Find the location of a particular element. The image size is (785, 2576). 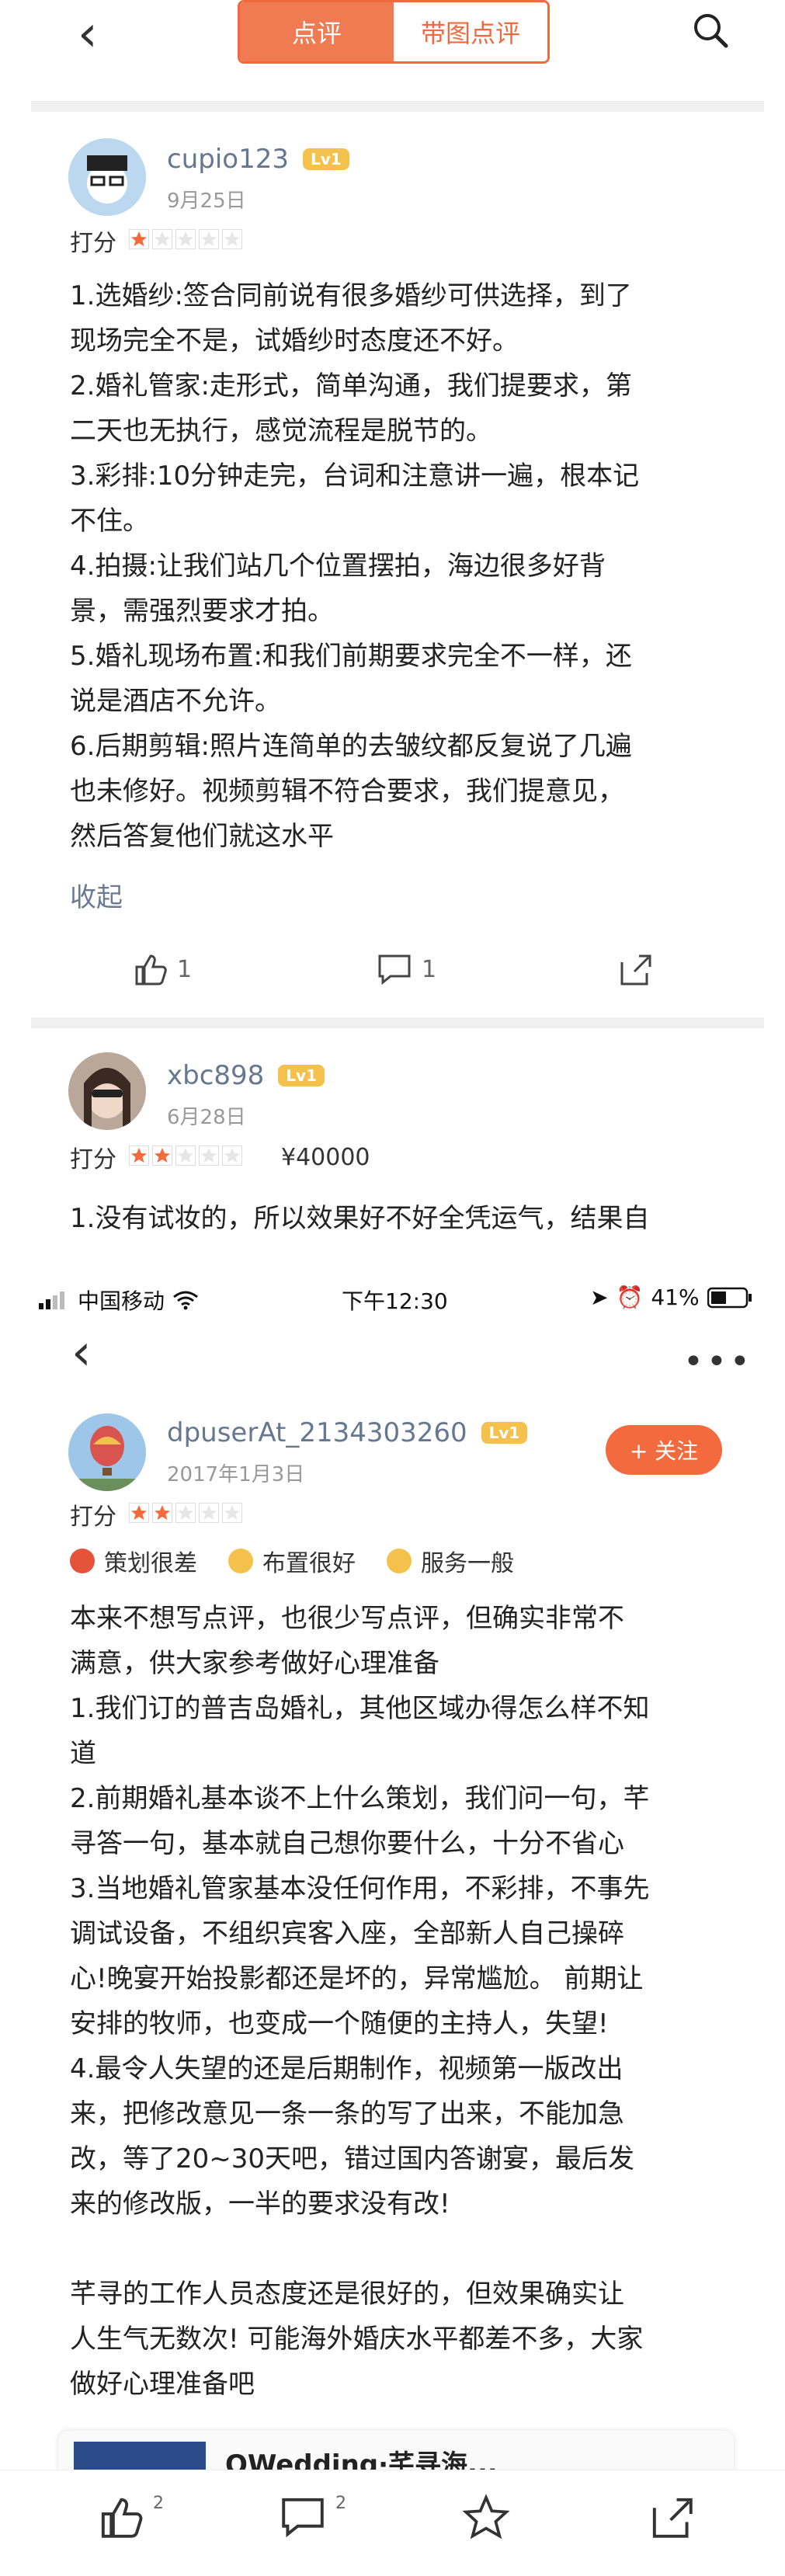

follow-button: + 关注 is located at coordinates (664, 1450).